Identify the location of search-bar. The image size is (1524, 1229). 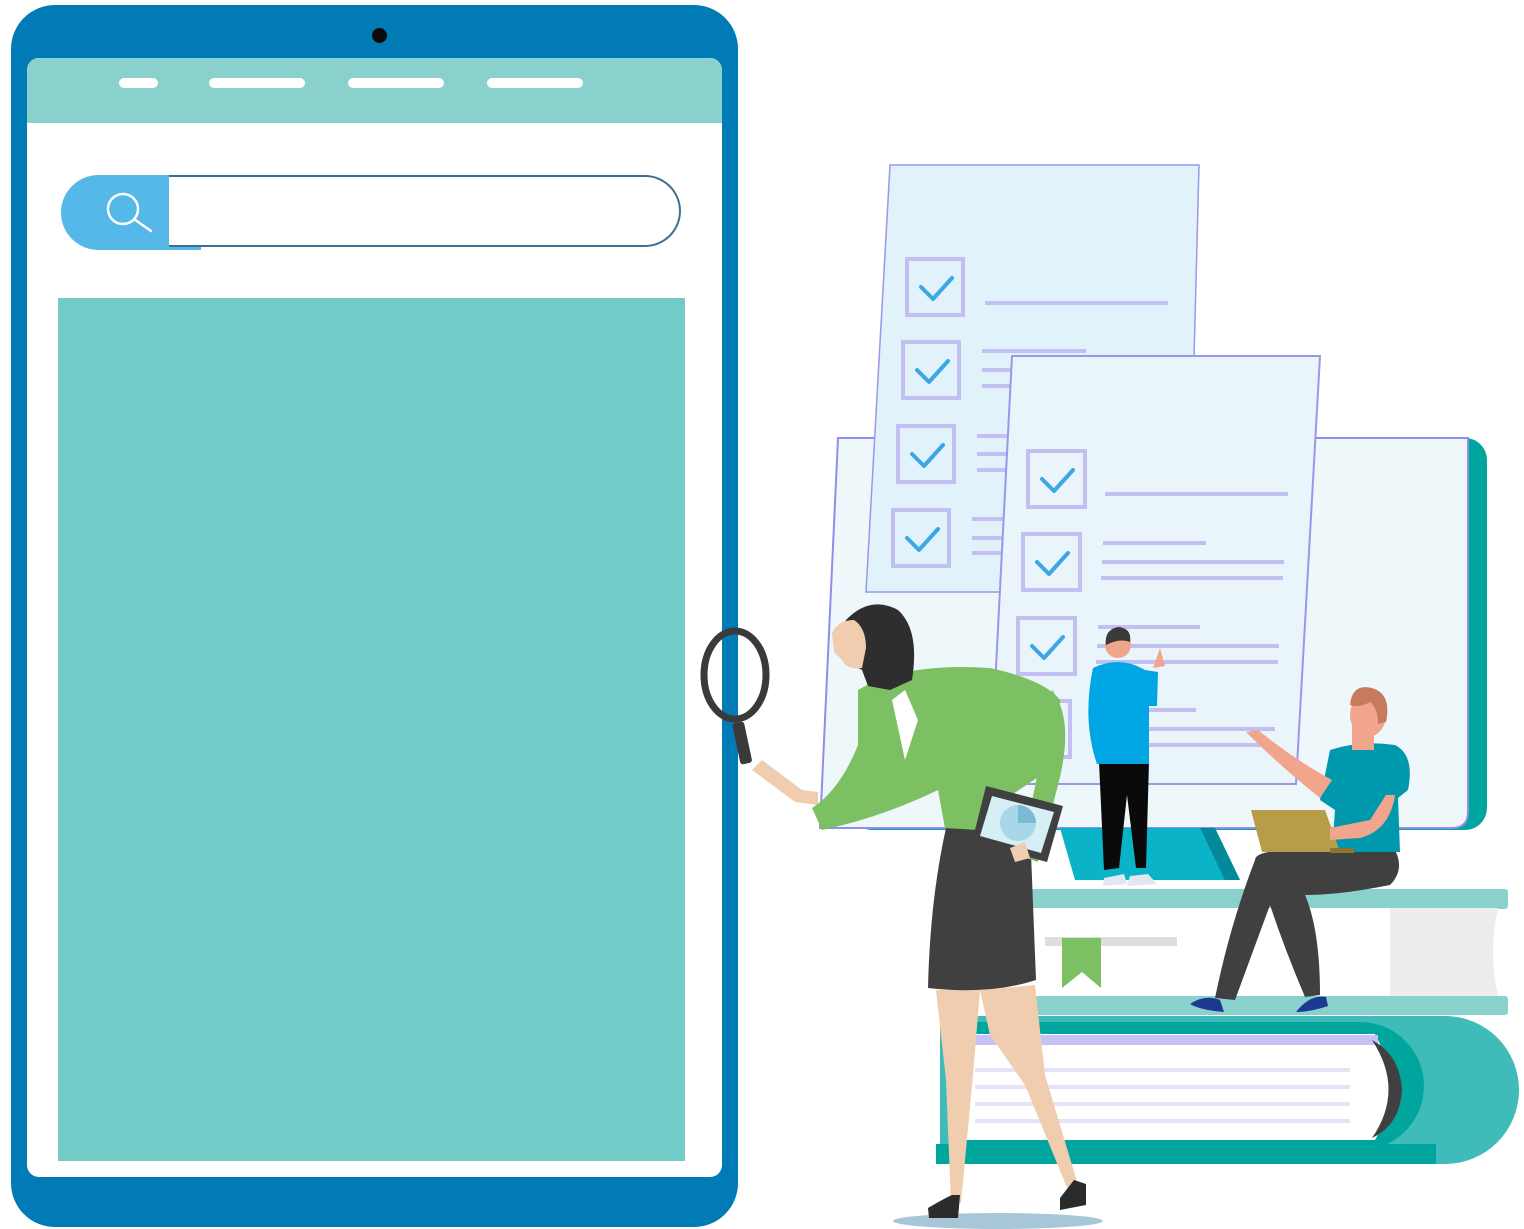
(372, 212).